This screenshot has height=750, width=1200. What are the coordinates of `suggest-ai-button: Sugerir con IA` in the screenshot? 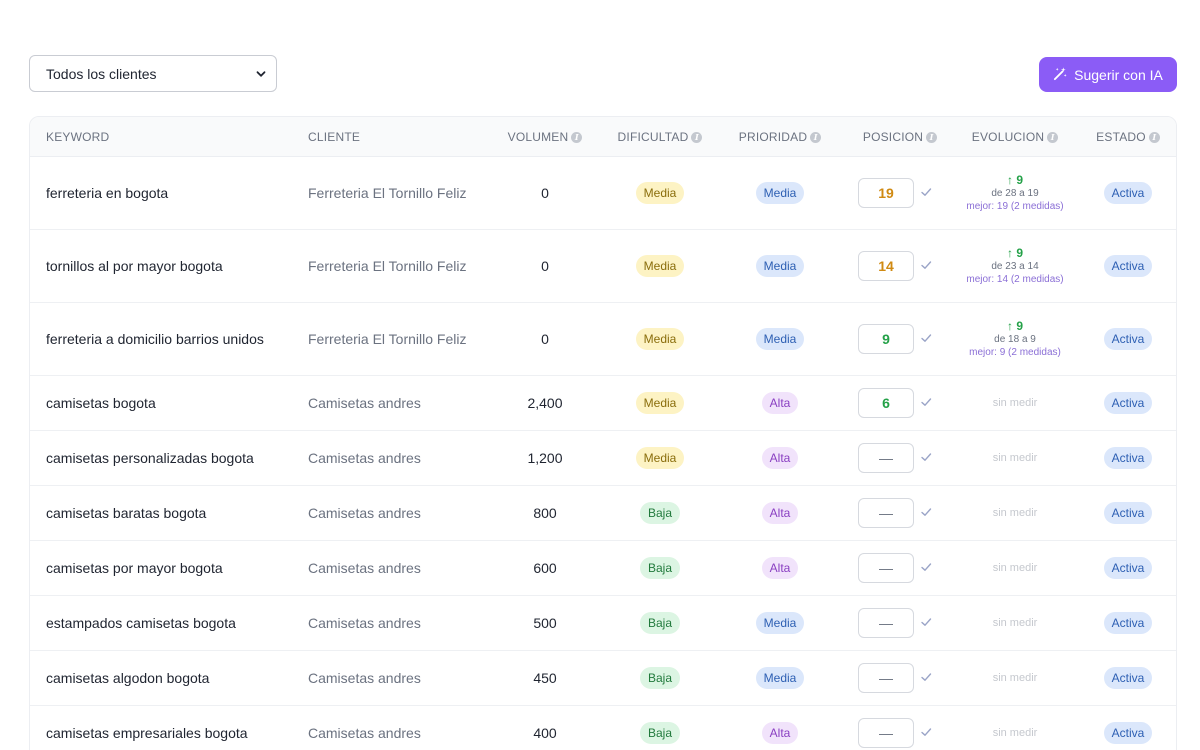 It's located at (1108, 74).